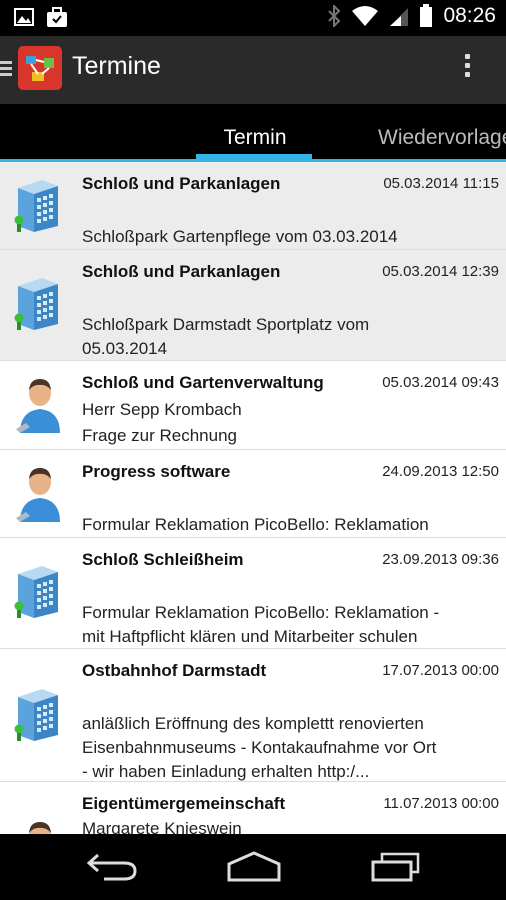 The width and height of the screenshot is (506, 900). What do you see at coordinates (57, 17) in the screenshot?
I see `briefcase-icon` at bounding box center [57, 17].